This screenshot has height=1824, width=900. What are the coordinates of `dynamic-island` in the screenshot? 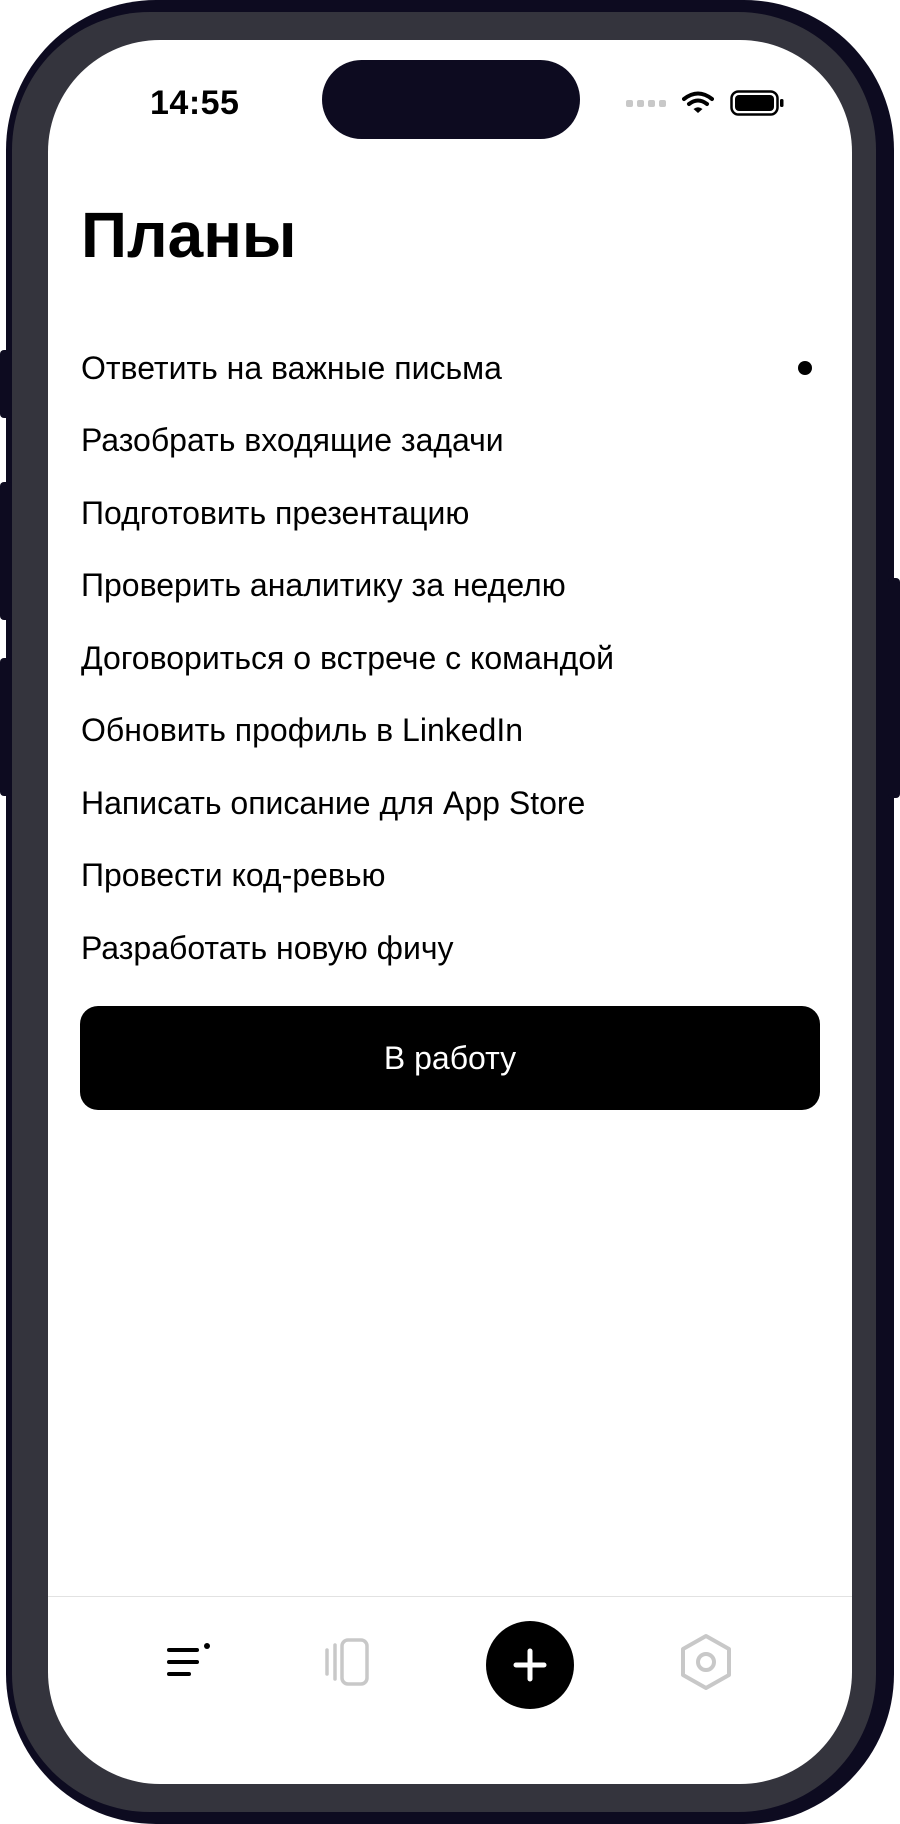 It's located at (451, 99).